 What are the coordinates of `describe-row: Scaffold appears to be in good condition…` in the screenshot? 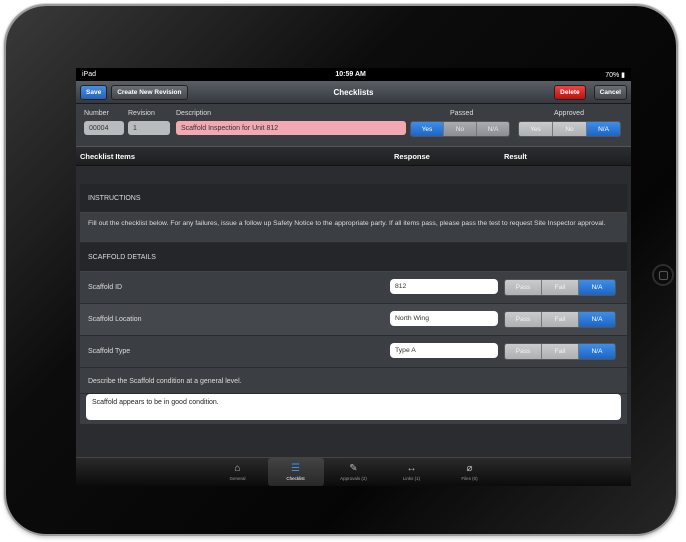 It's located at (353, 409).